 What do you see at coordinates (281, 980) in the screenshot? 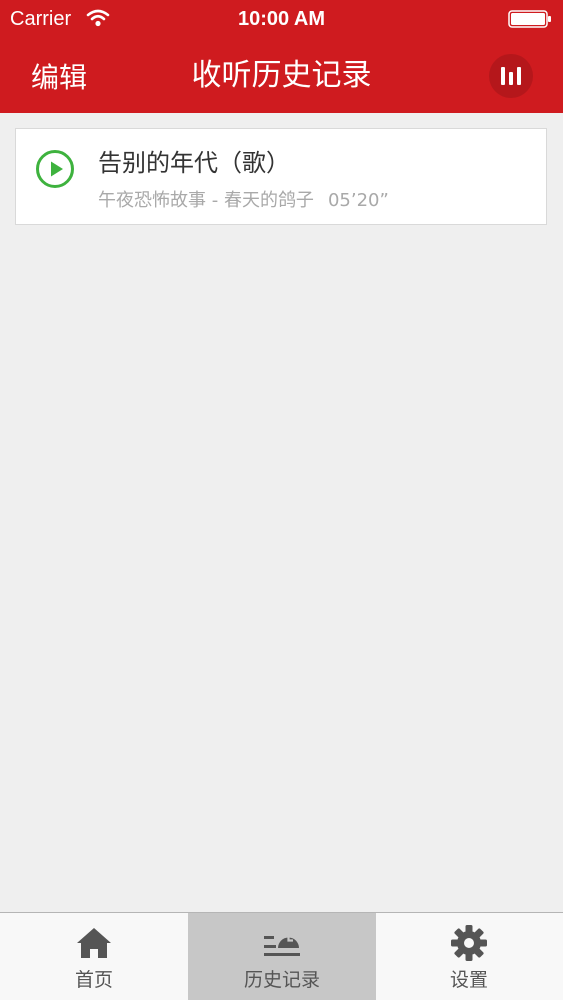
I see `tab-label: 历史记录` at bounding box center [281, 980].